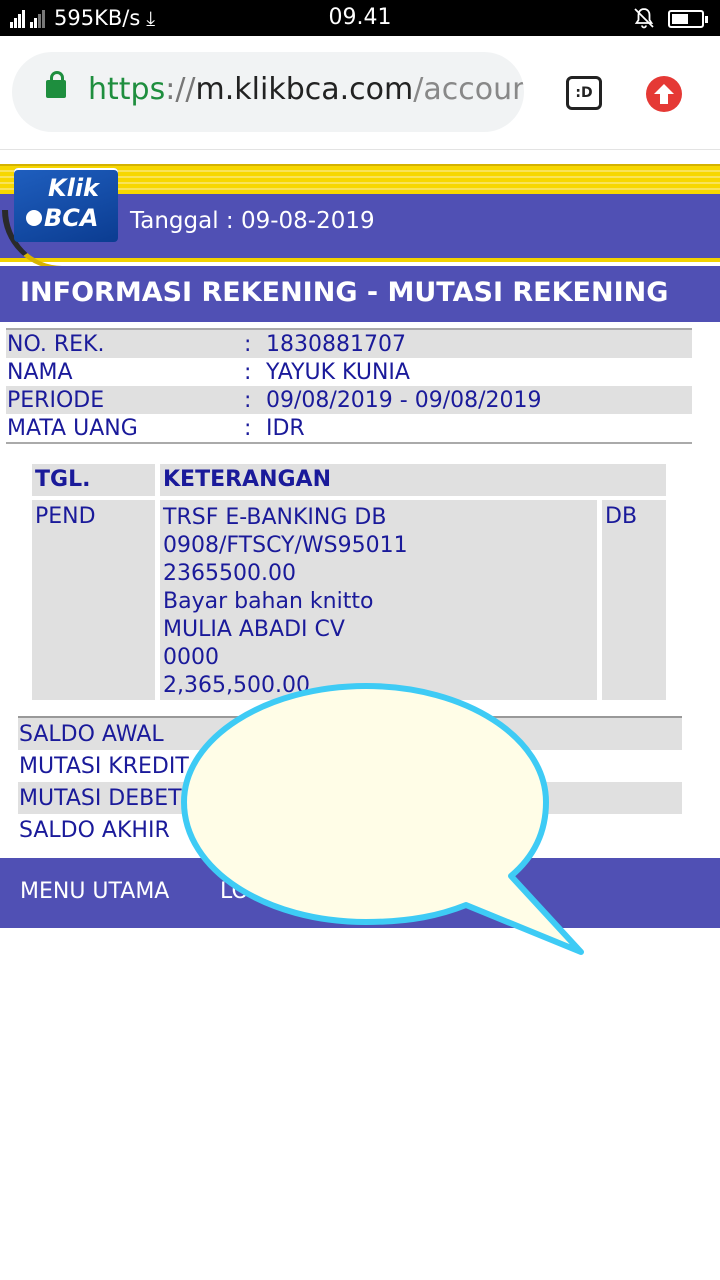 Image resolution: width=720 pixels, height=1280 pixels. Describe the element at coordinates (344, 292) in the screenshot. I see `page-title: INFORMASI REKENING - MUTASI REKENING` at that location.